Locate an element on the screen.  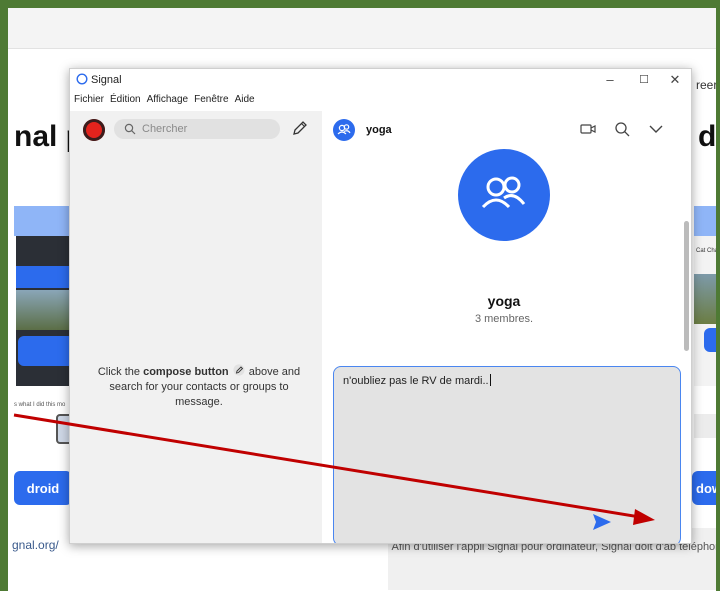
search-box is located at coordinates (197, 129).